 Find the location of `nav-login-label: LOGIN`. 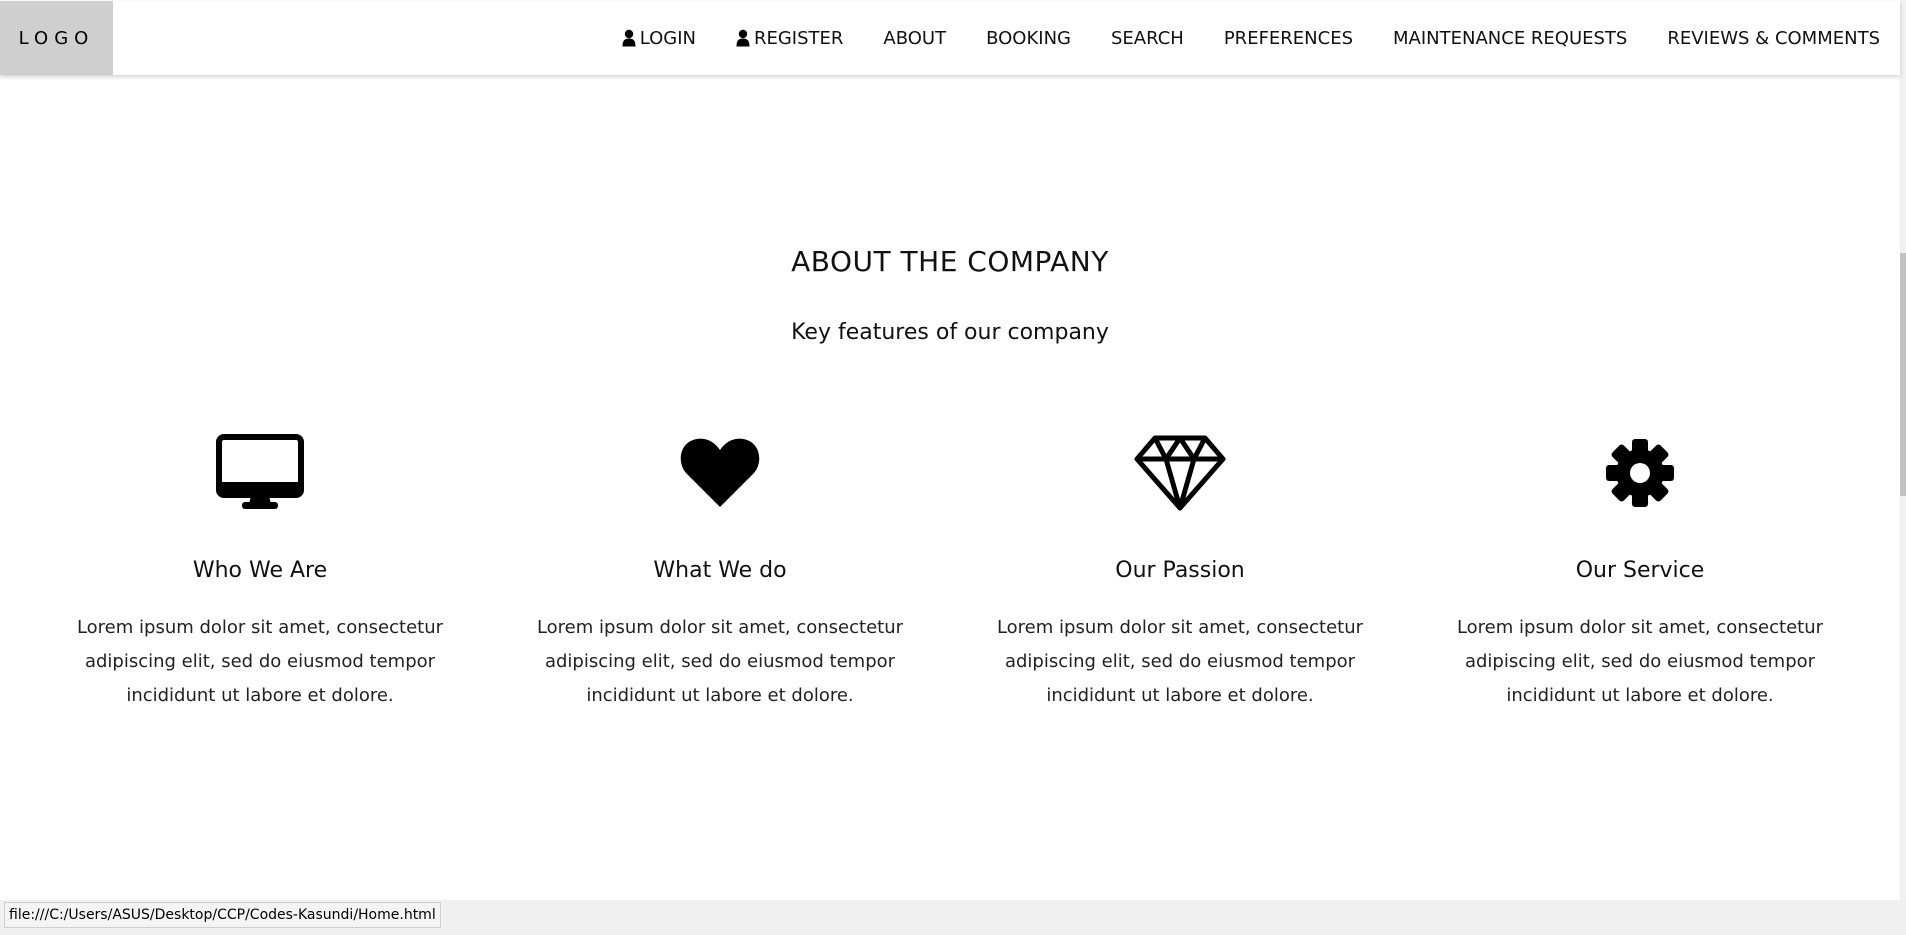

nav-login-label: LOGIN is located at coordinates (667, 38).